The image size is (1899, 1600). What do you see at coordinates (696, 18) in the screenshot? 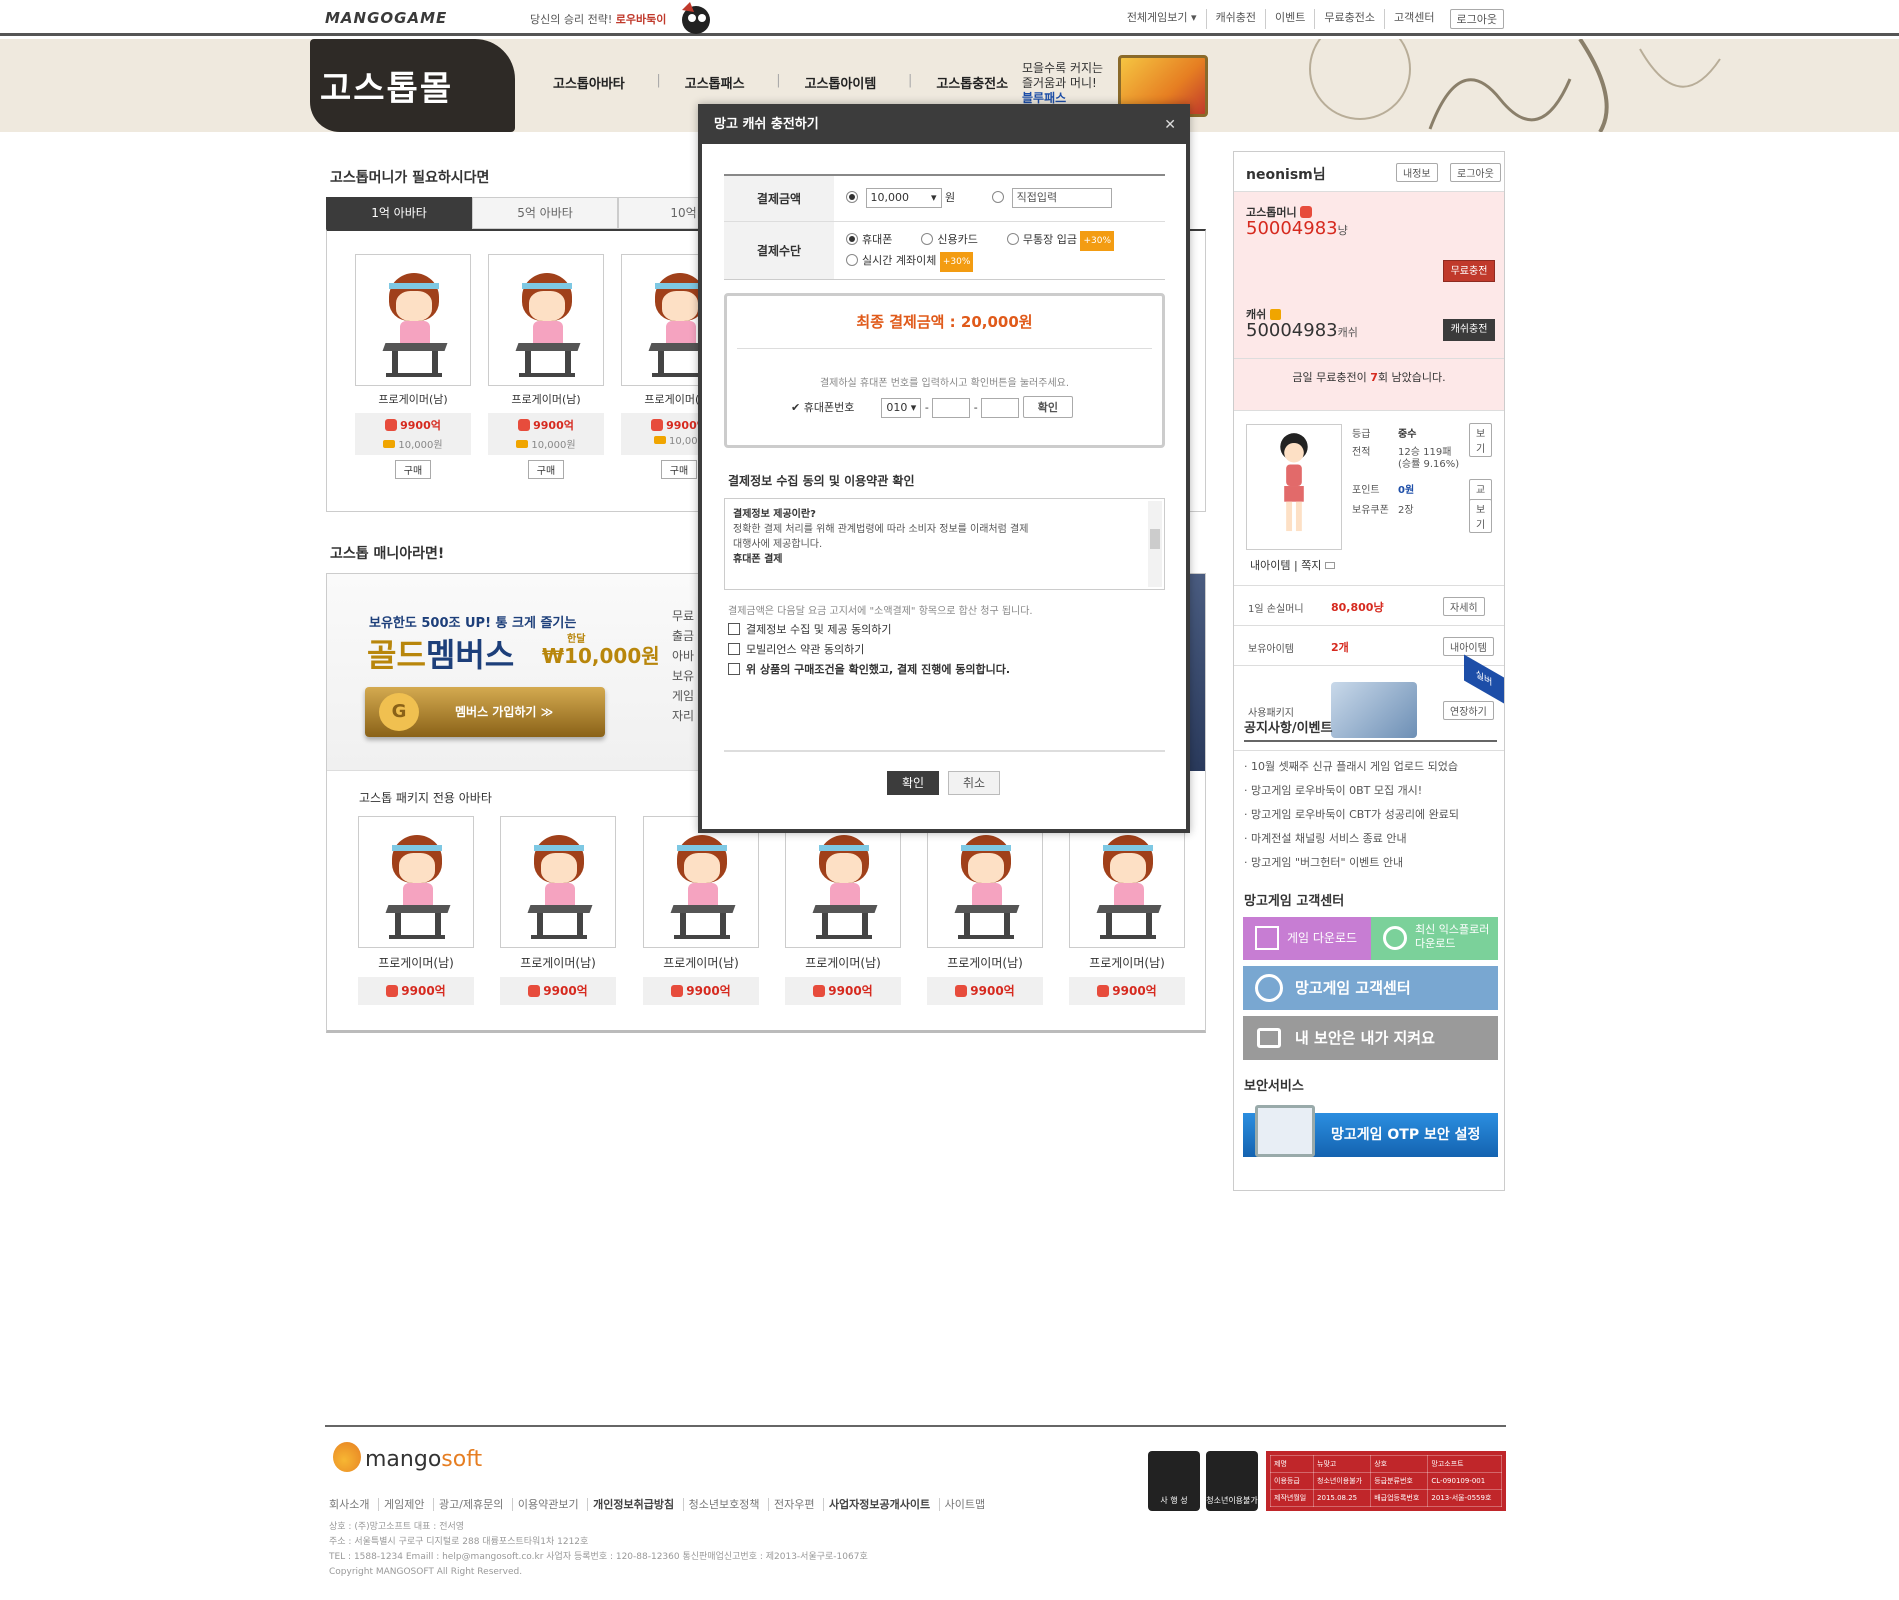
I see `promo-avatar-icon` at bounding box center [696, 18].